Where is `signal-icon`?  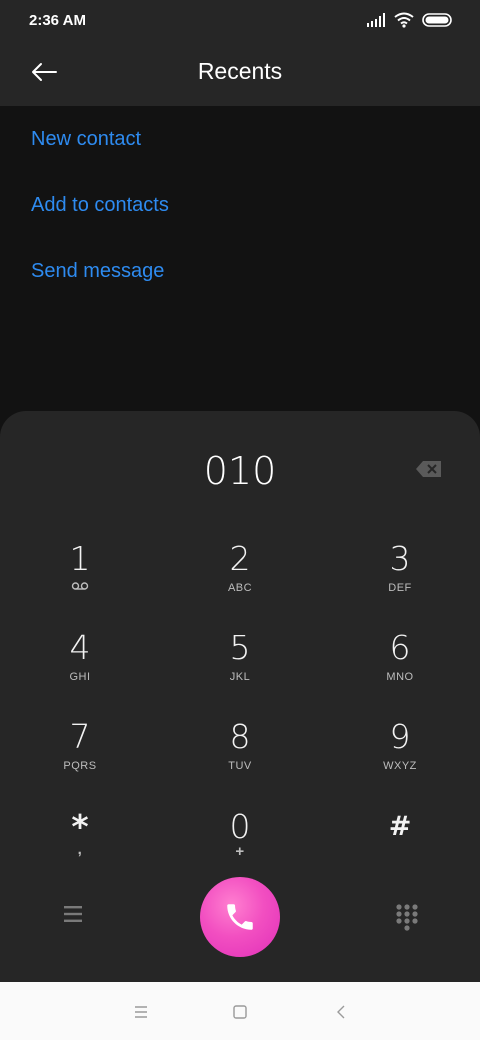 signal-icon is located at coordinates (376, 20).